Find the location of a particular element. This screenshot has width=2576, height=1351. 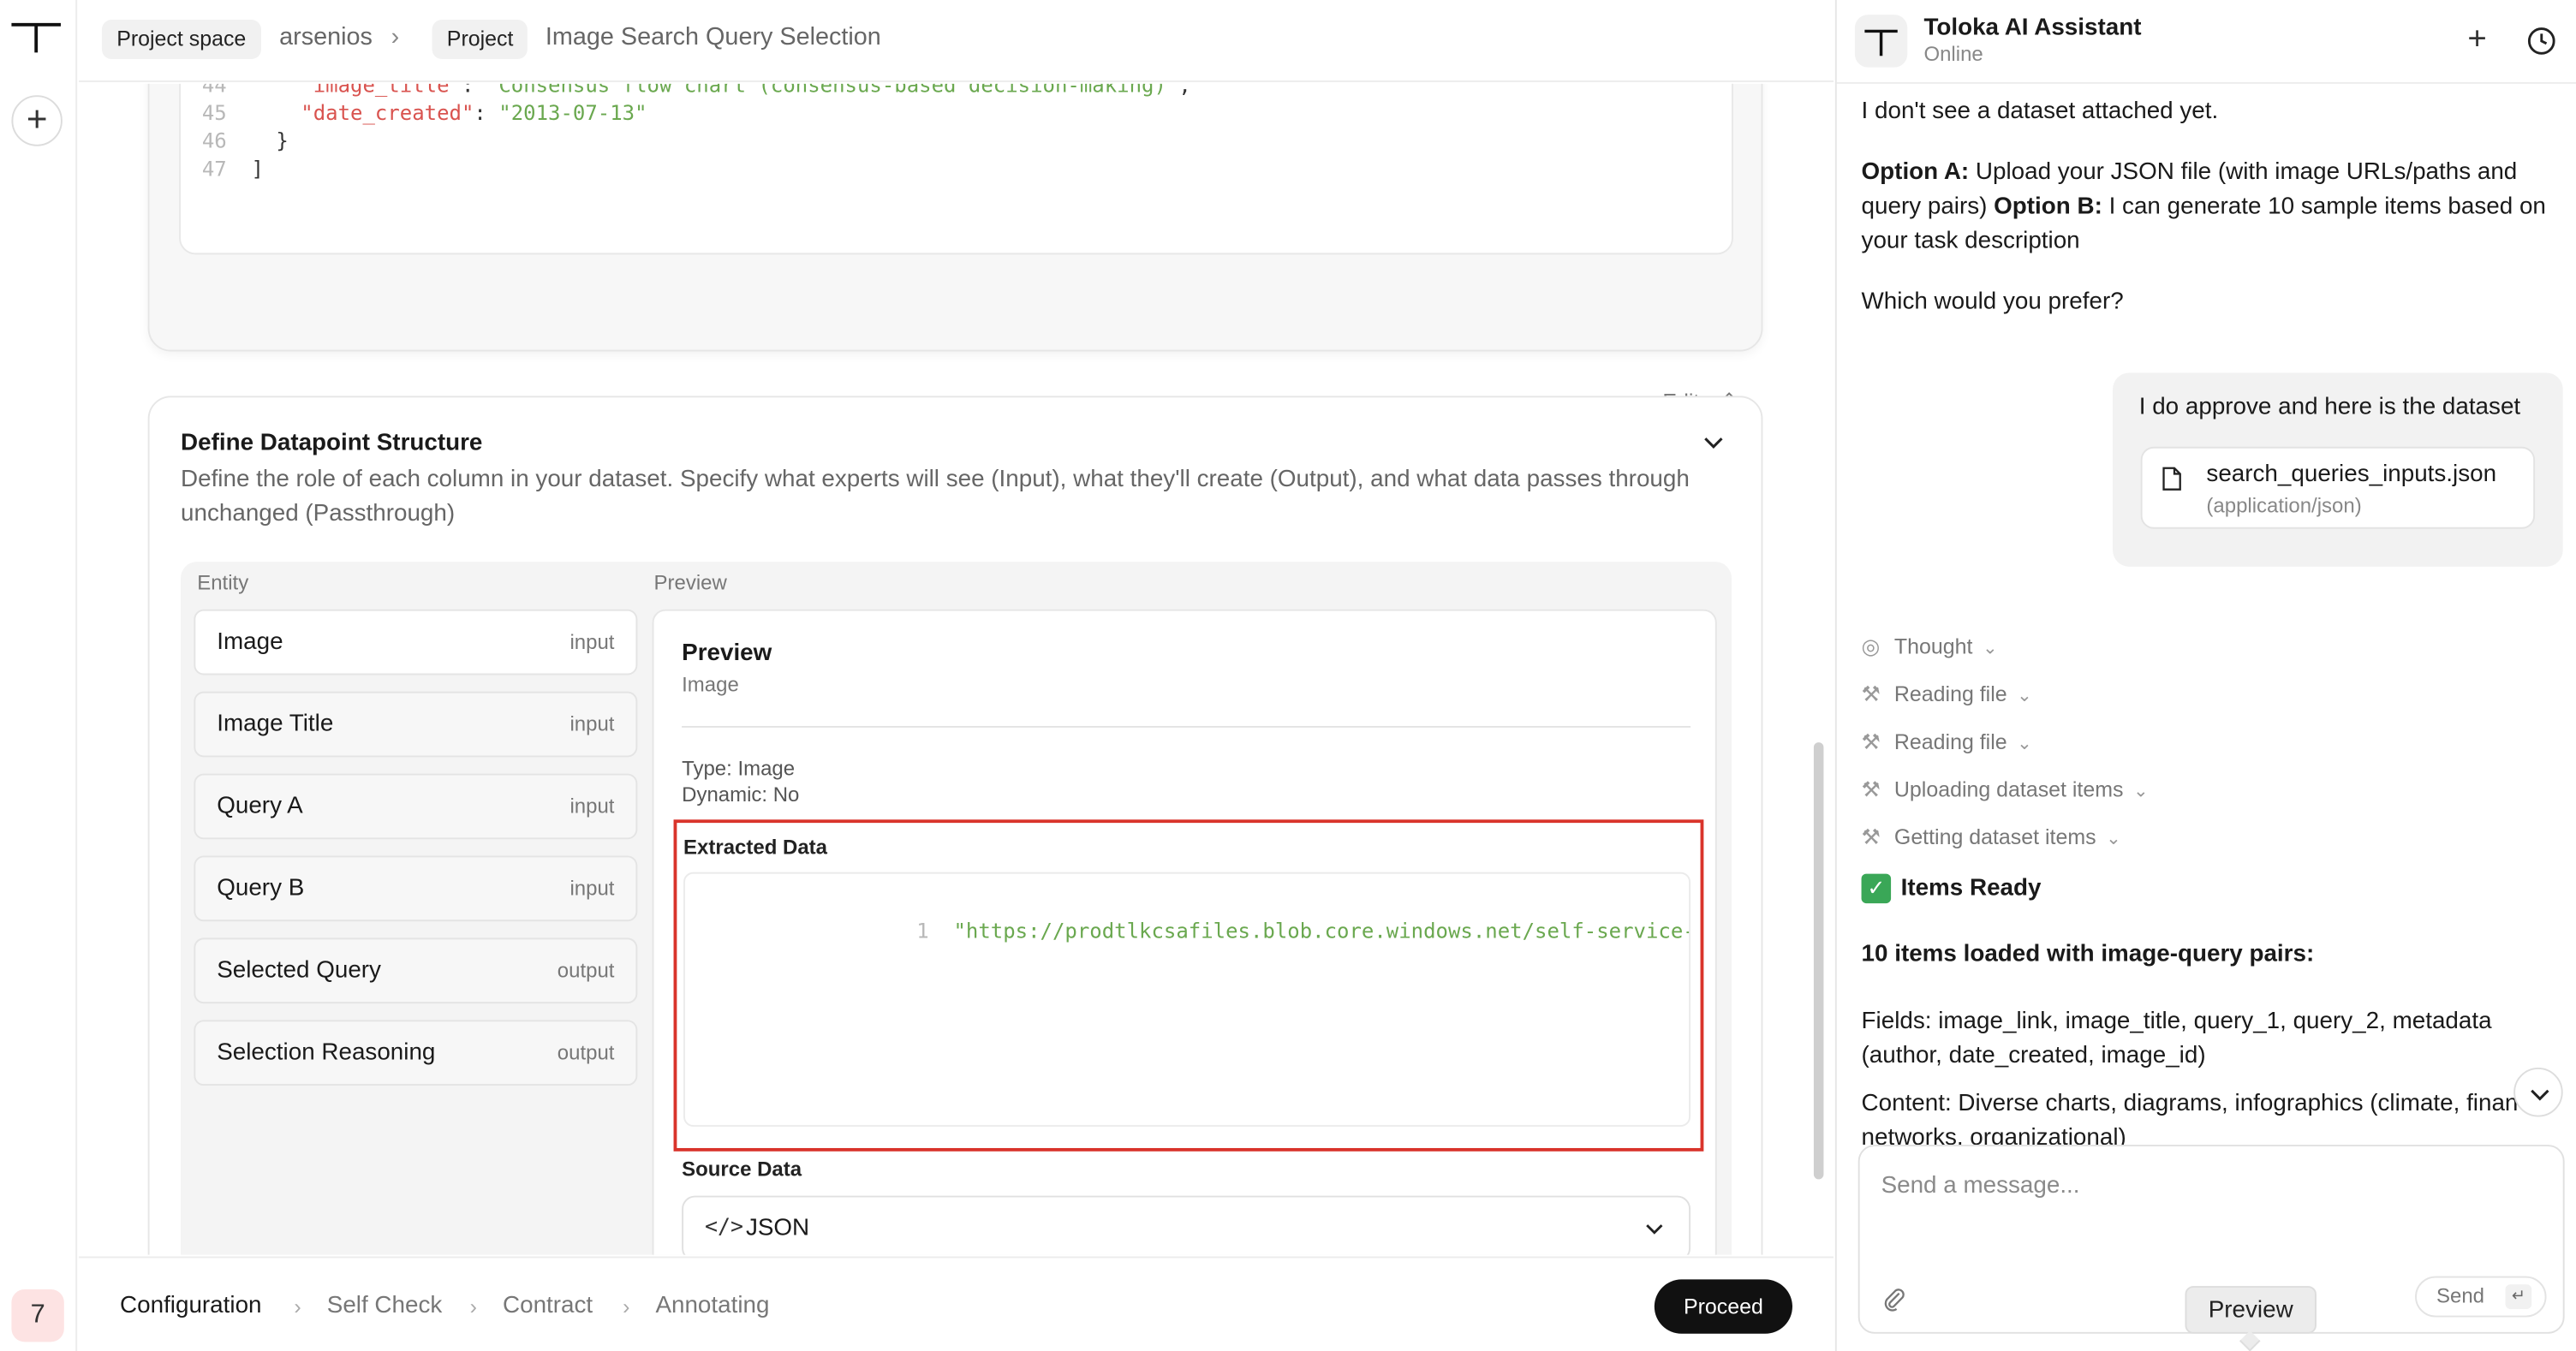

preview-title: Preview is located at coordinates (727, 654).